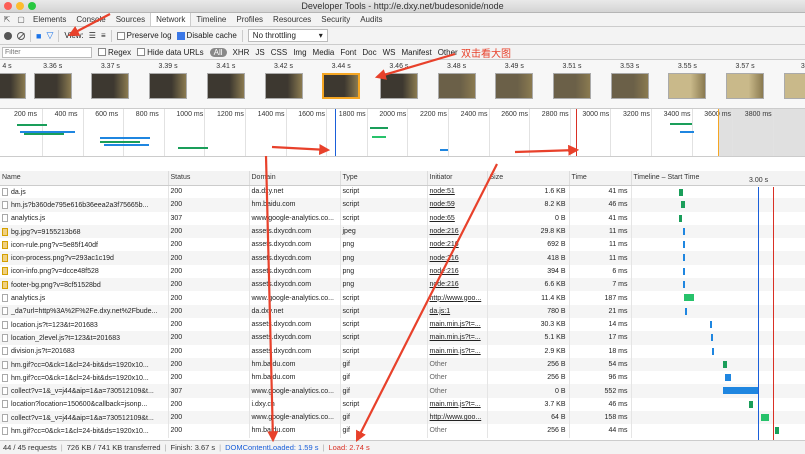 The image size is (805, 454). What do you see at coordinates (171, 19) in the screenshot?
I see `tab-network: Network` at bounding box center [171, 19].